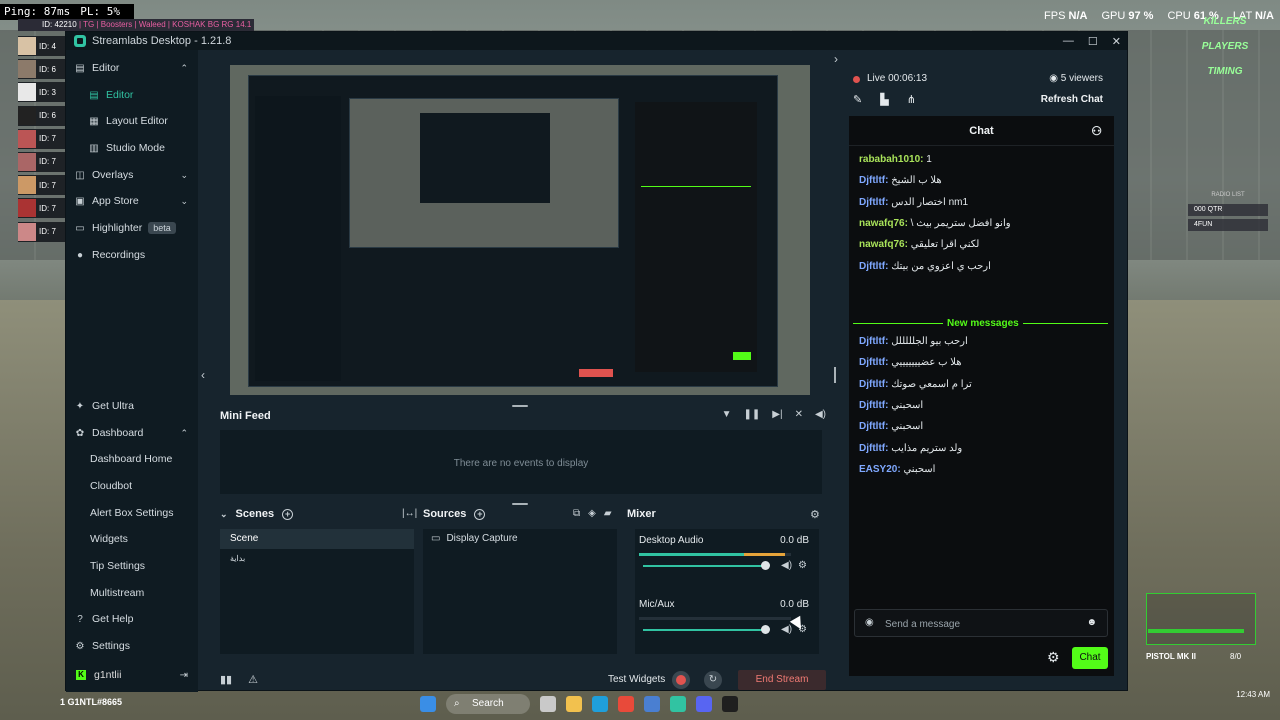 The height and width of the screenshot is (720, 1280). What do you see at coordinates (678, 704) in the screenshot?
I see `streamlabs-taskbar-icon` at bounding box center [678, 704].